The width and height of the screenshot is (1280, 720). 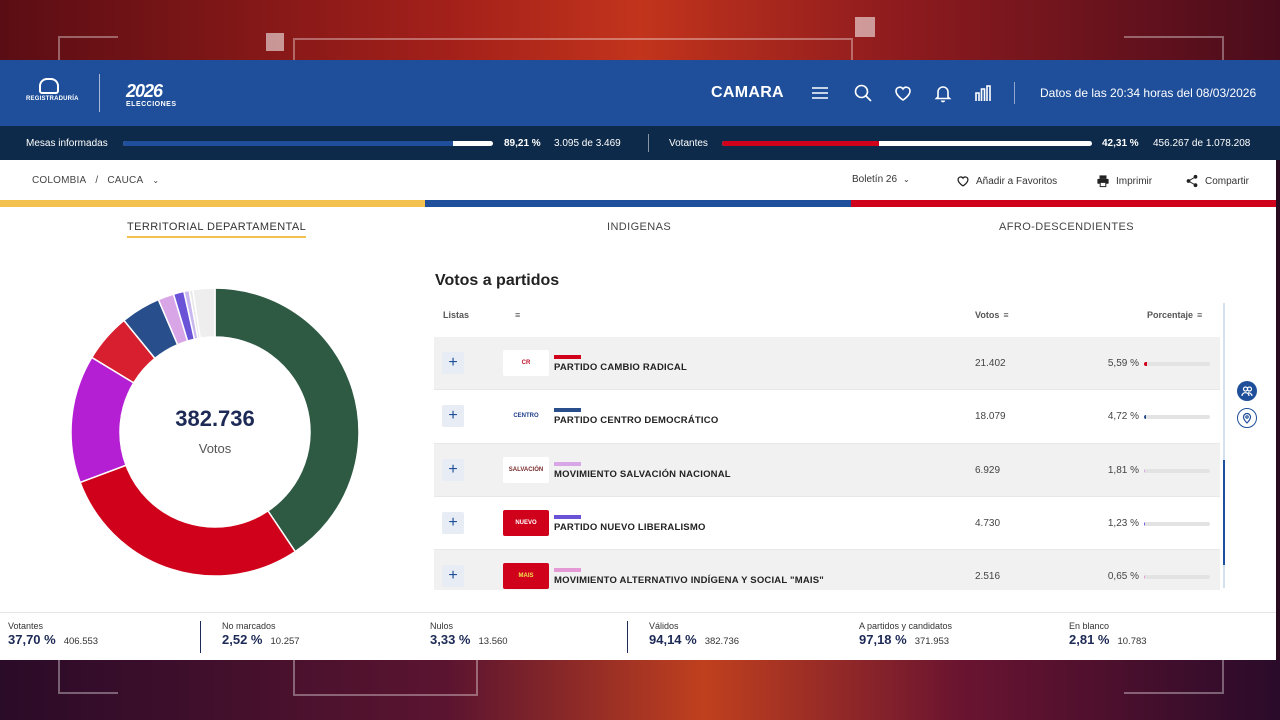 I want to click on column-header-votos-label: Votos, so click(x=987, y=315).